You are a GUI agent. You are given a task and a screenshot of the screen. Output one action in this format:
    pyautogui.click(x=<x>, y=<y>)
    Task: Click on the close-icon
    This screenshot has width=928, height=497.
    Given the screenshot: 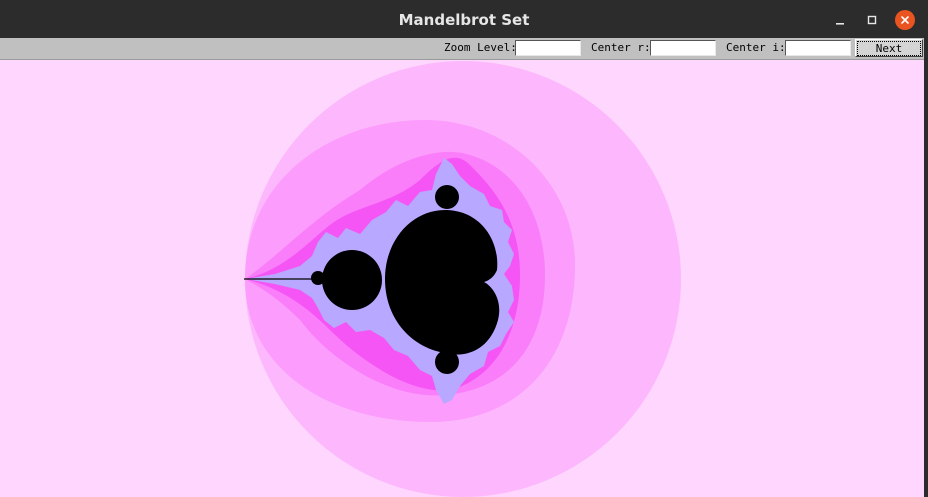 What is the action you would take?
    pyautogui.click(x=905, y=20)
    